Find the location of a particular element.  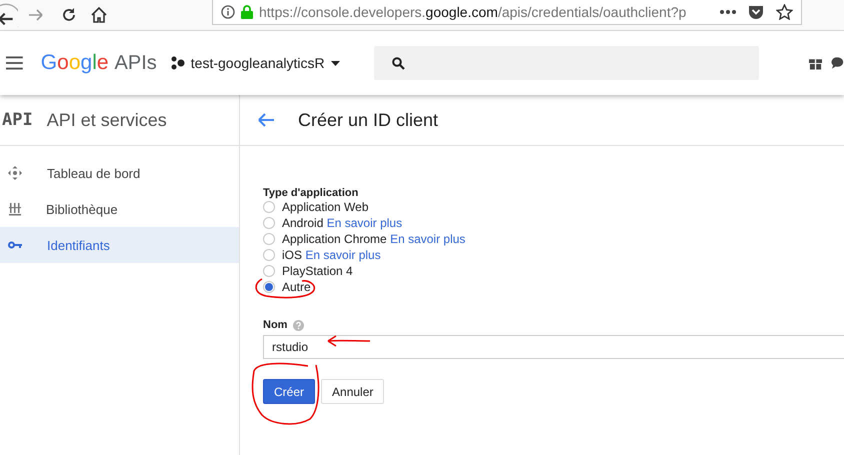

key-icon is located at coordinates (15, 245).